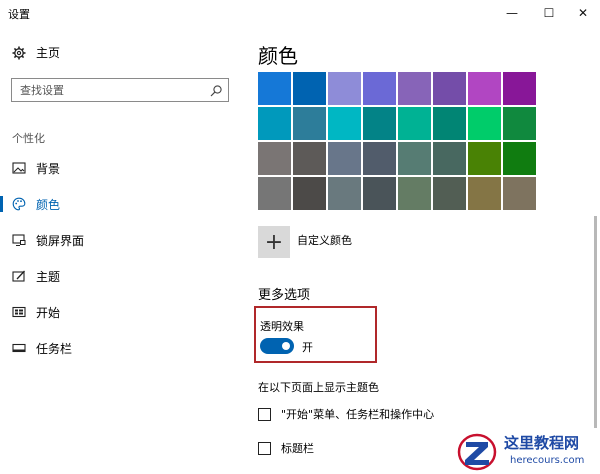 Image resolution: width=600 pixels, height=474 pixels. What do you see at coordinates (318, 387) in the screenshot?
I see `theme-color-heading: 在以下页面上显示主题色` at bounding box center [318, 387].